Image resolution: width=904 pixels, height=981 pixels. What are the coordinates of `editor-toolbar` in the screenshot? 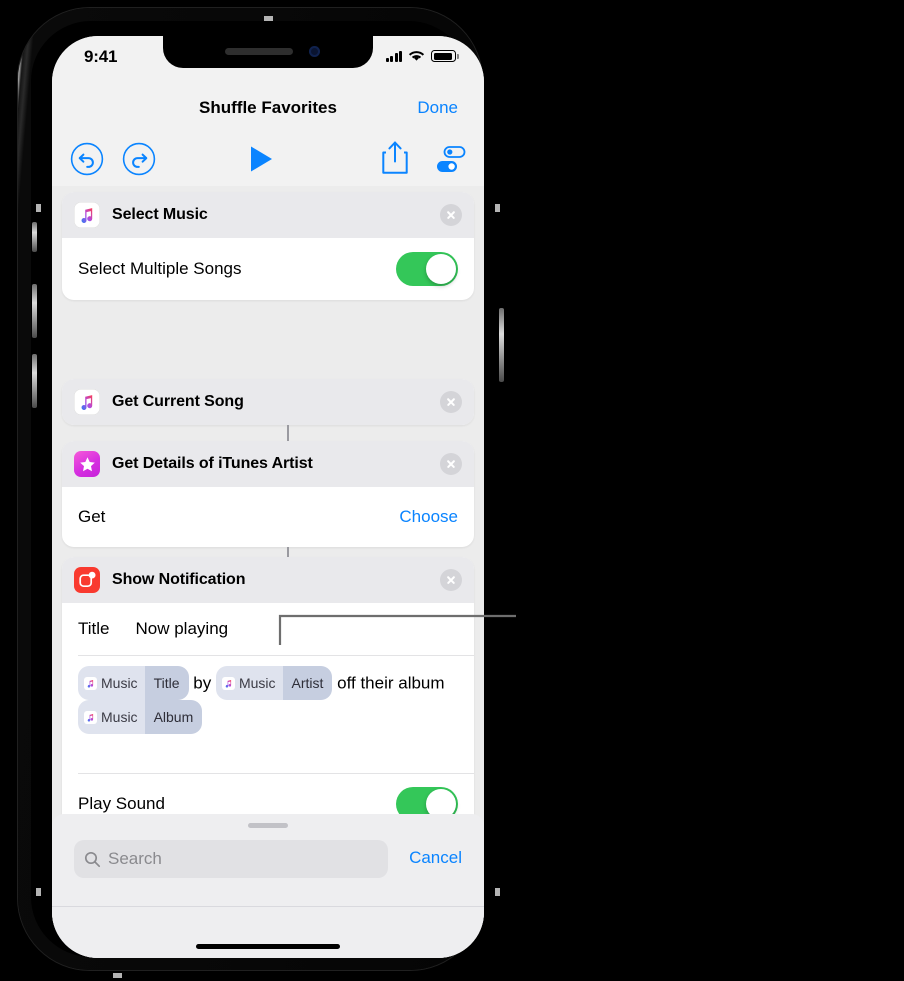 It's located at (268, 159).